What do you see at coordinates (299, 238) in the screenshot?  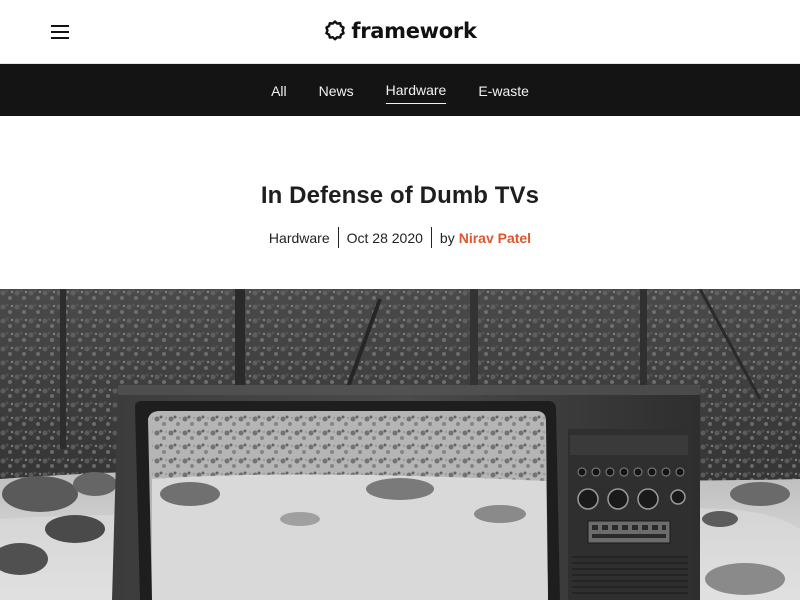 I see `article-category: Hardware` at bounding box center [299, 238].